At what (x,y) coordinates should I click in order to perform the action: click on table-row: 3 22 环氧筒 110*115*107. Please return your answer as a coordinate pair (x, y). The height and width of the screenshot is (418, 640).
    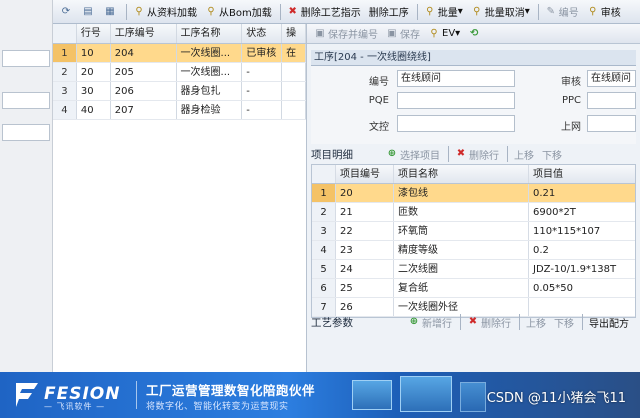
    Looking at the image, I should click on (473, 231).